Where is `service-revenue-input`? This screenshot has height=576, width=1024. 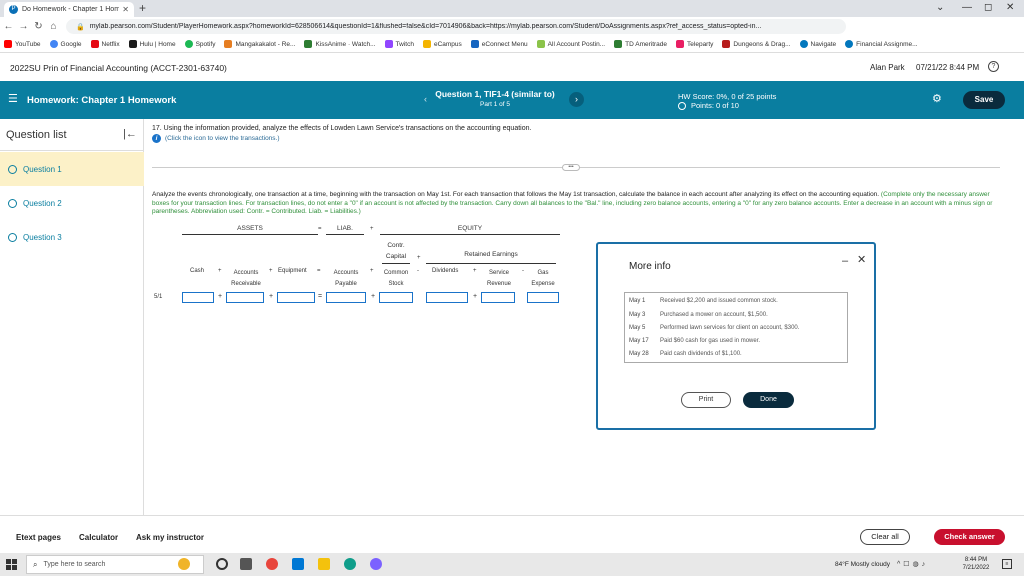
service-revenue-input is located at coordinates (498, 297).